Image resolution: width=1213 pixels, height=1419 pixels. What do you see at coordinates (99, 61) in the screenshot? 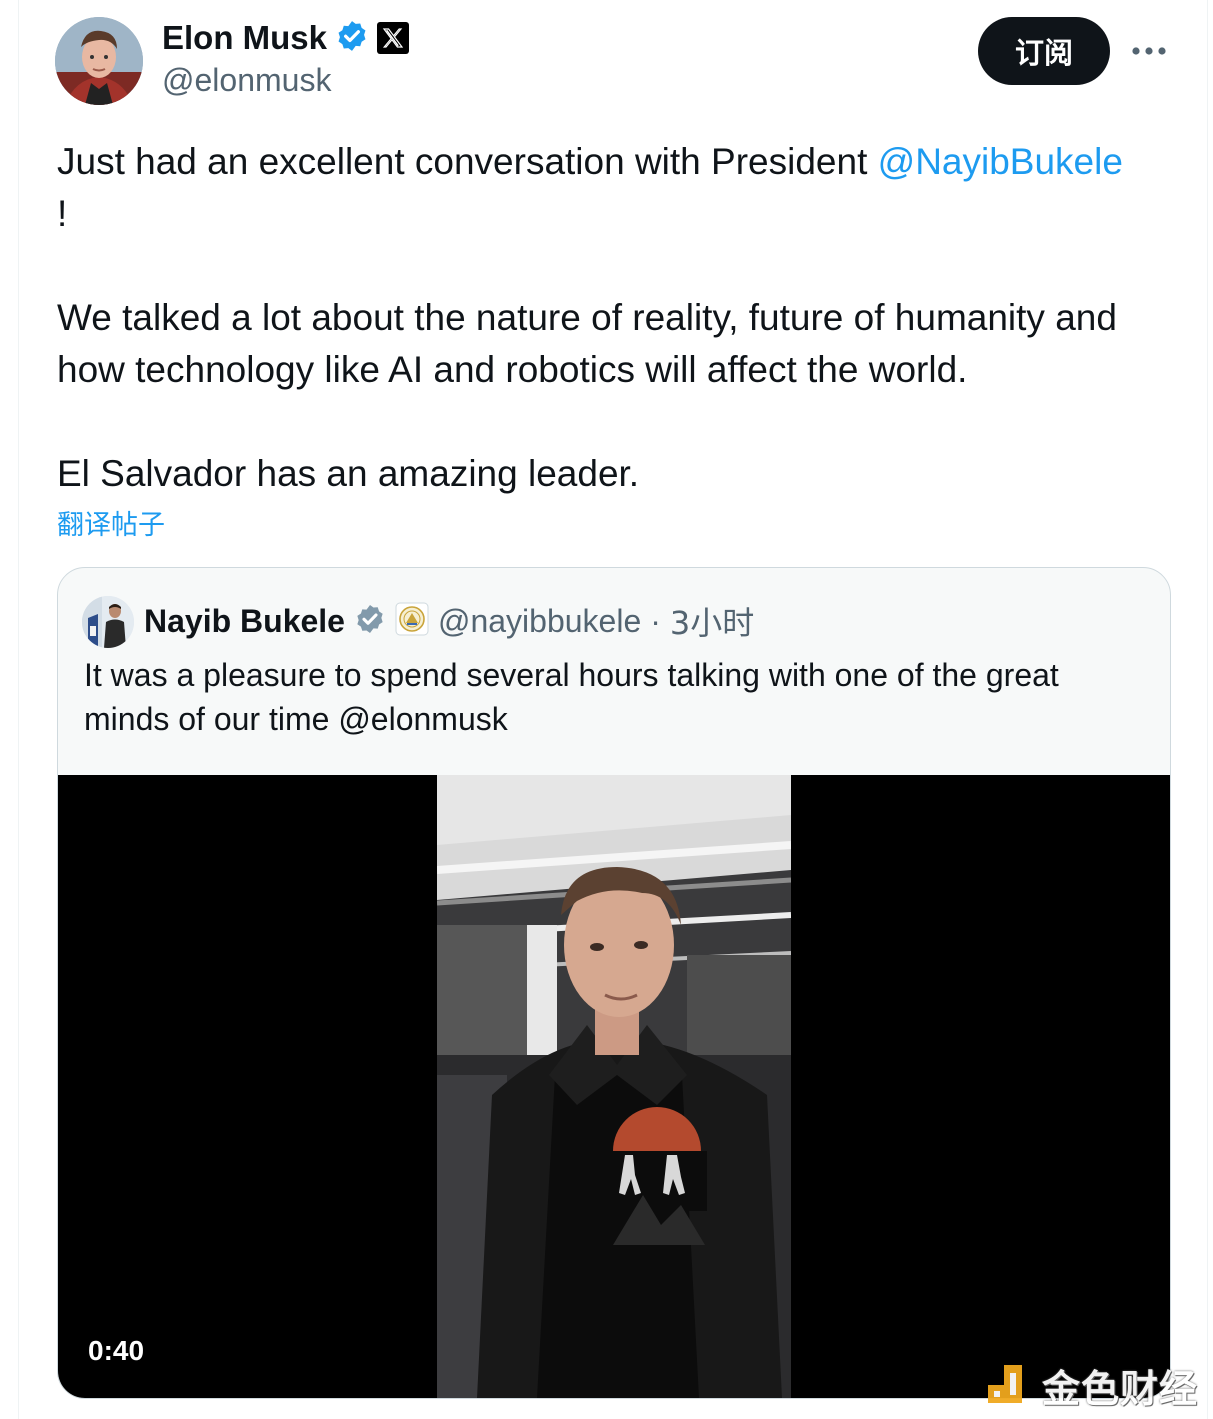
I see `author-avatar` at bounding box center [99, 61].